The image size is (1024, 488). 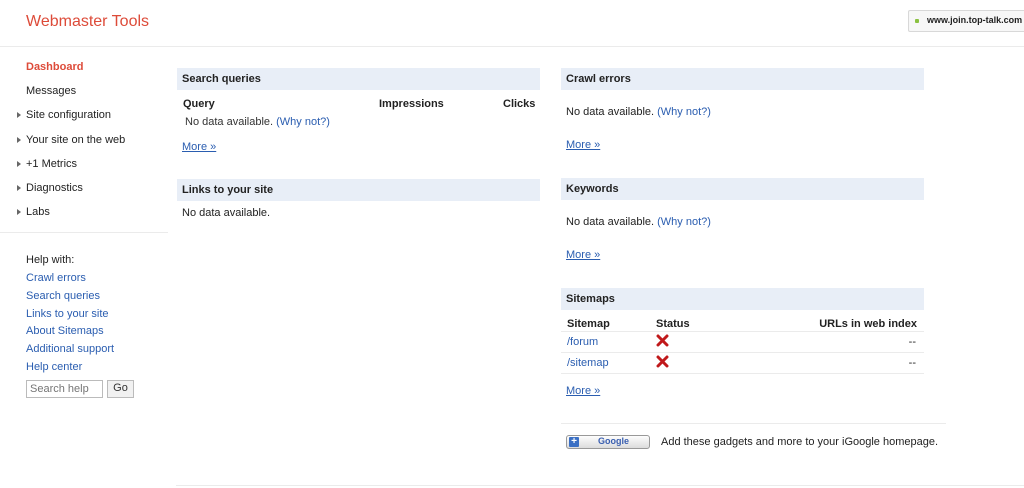 I want to click on help-link-crawl-errors: Crawl errors, so click(x=56, y=278).